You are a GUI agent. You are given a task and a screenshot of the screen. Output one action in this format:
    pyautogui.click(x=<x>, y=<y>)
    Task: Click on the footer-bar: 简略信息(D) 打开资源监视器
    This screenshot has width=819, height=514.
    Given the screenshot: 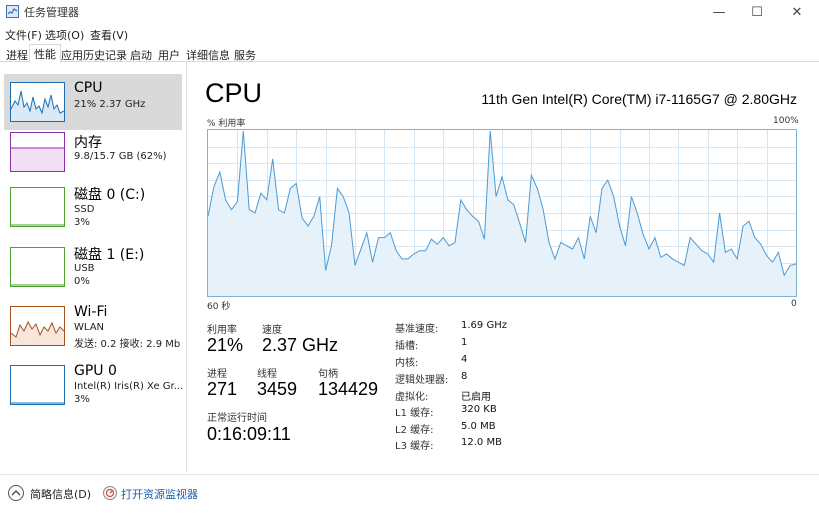 What is the action you would take?
    pyautogui.click(x=409, y=494)
    